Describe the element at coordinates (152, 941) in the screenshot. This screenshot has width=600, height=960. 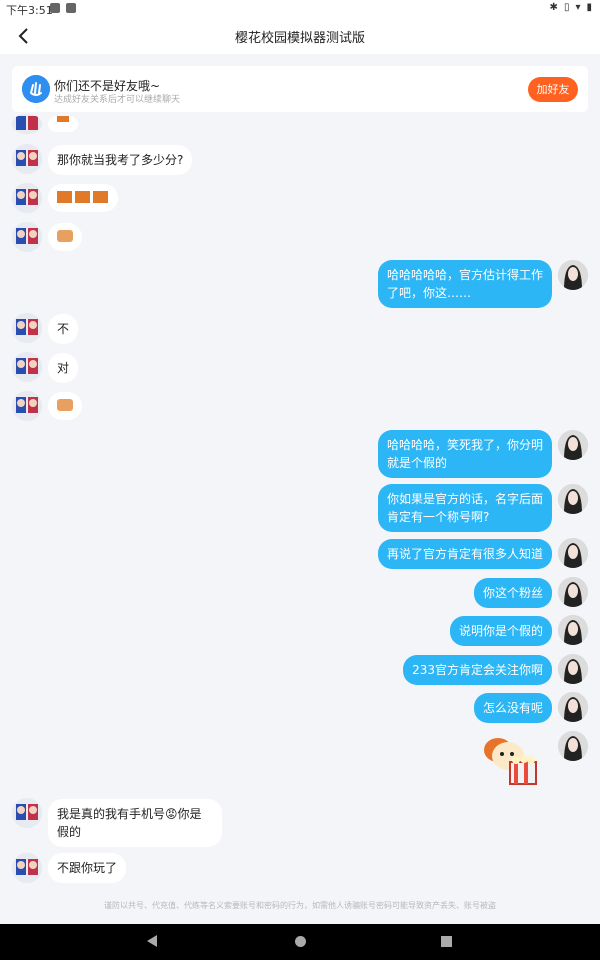
I see `nav-back-icon` at that location.